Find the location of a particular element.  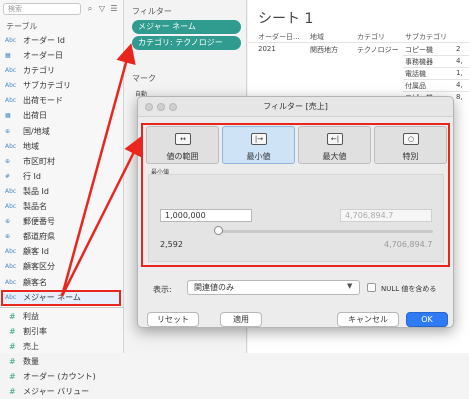

field-item: # 数量 is located at coordinates (62, 361).